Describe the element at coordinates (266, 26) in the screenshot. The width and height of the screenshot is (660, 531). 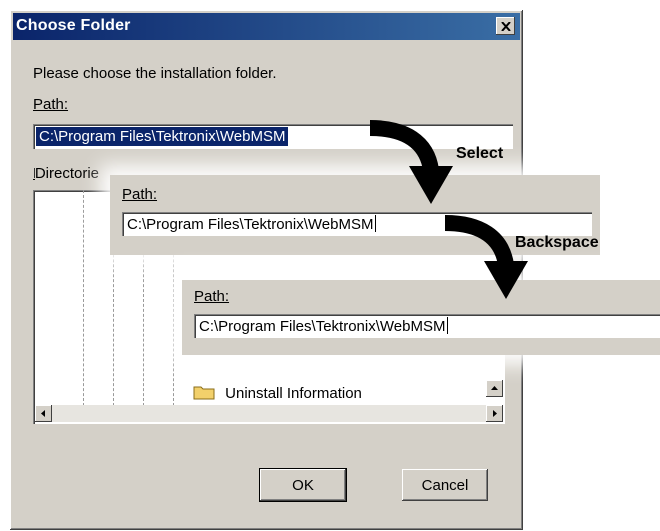
I see `title-bar: Choose Folder` at that location.